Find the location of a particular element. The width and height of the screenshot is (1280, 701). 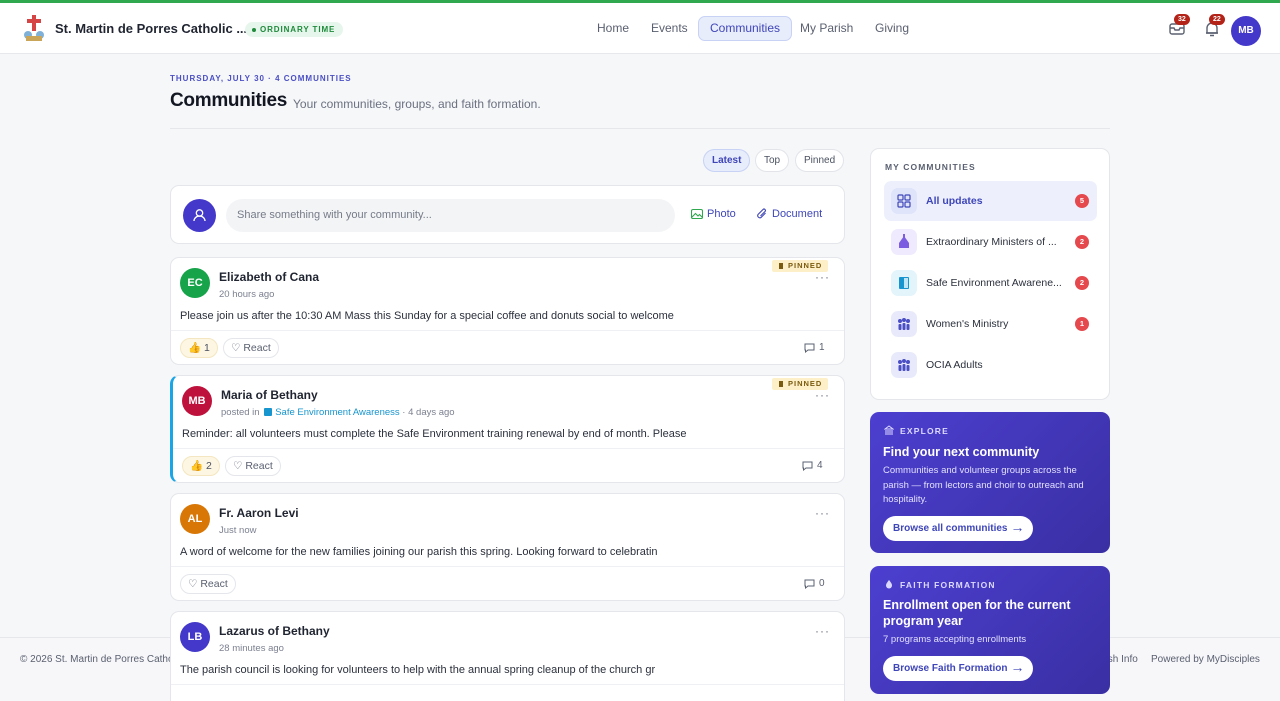

browse-faith-formation-button: Browse Faith Formation is located at coordinates (958, 668).